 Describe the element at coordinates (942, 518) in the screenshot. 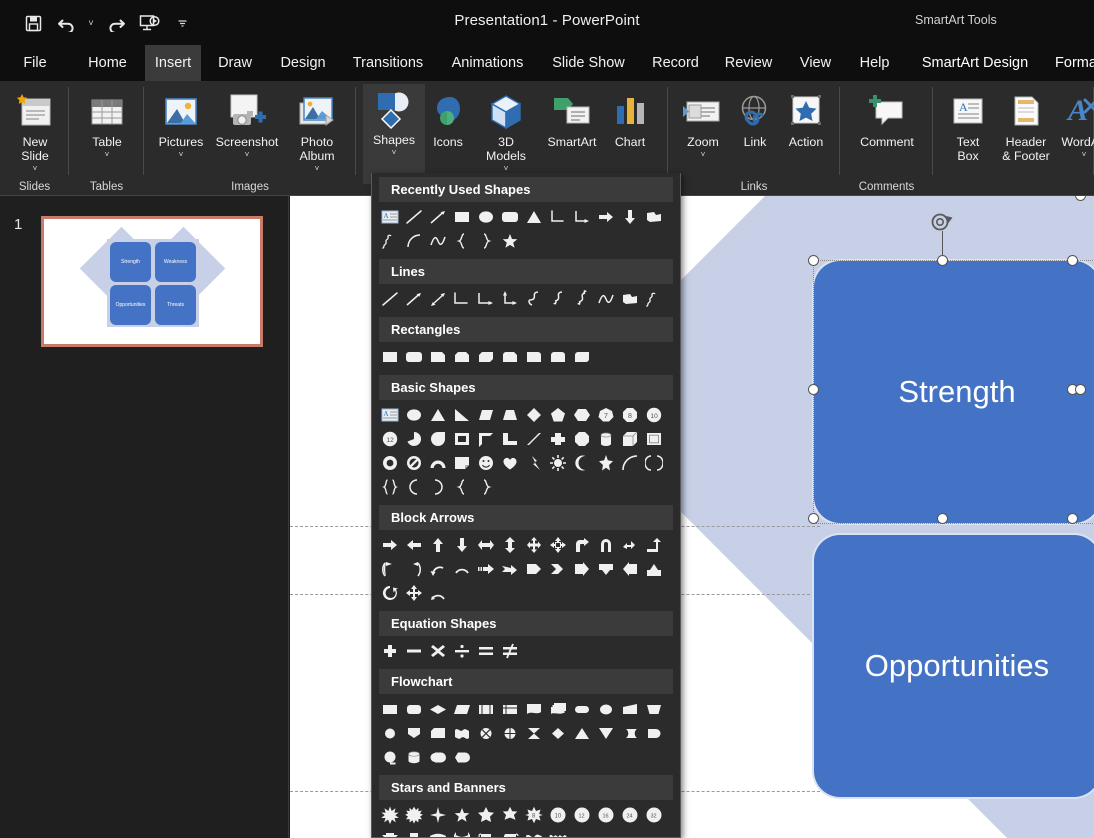

I see `selection-handle-bottom-center` at that location.